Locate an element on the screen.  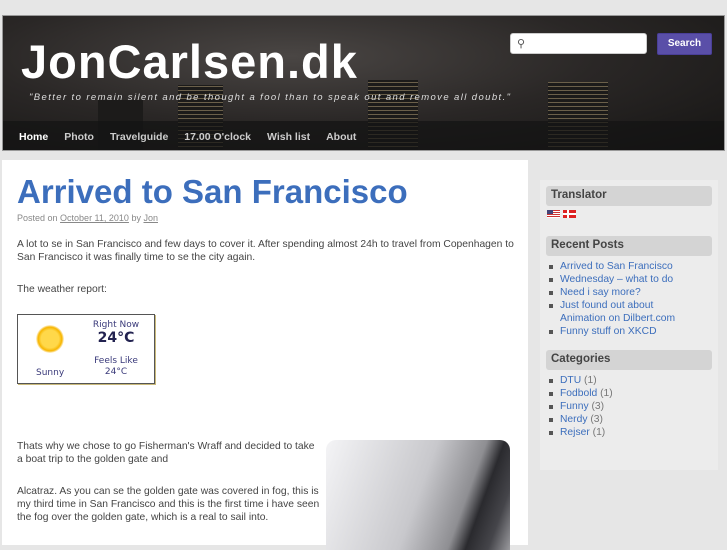
right-now-label: Right Now is located at coordinates (116, 325).